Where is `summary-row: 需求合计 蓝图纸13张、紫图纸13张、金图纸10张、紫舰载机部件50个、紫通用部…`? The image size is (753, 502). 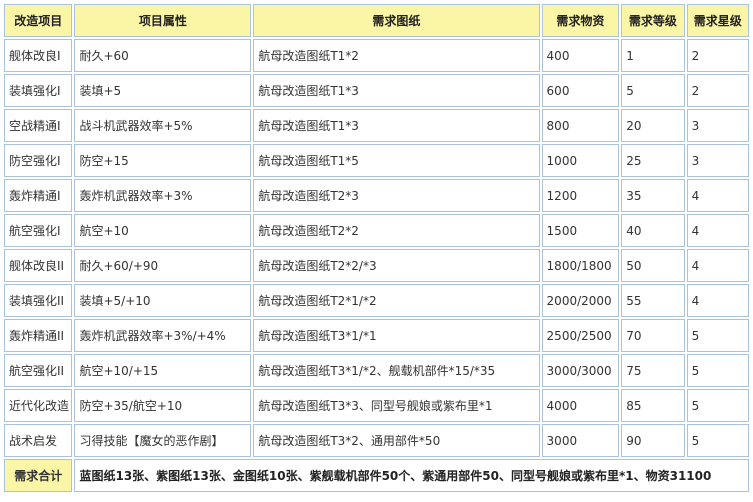
summary-row: 需求合计 蓝图纸13张、紫图纸13张、金图纸10张、紫舰载机部件50个、紫通用部… is located at coordinates (376, 475).